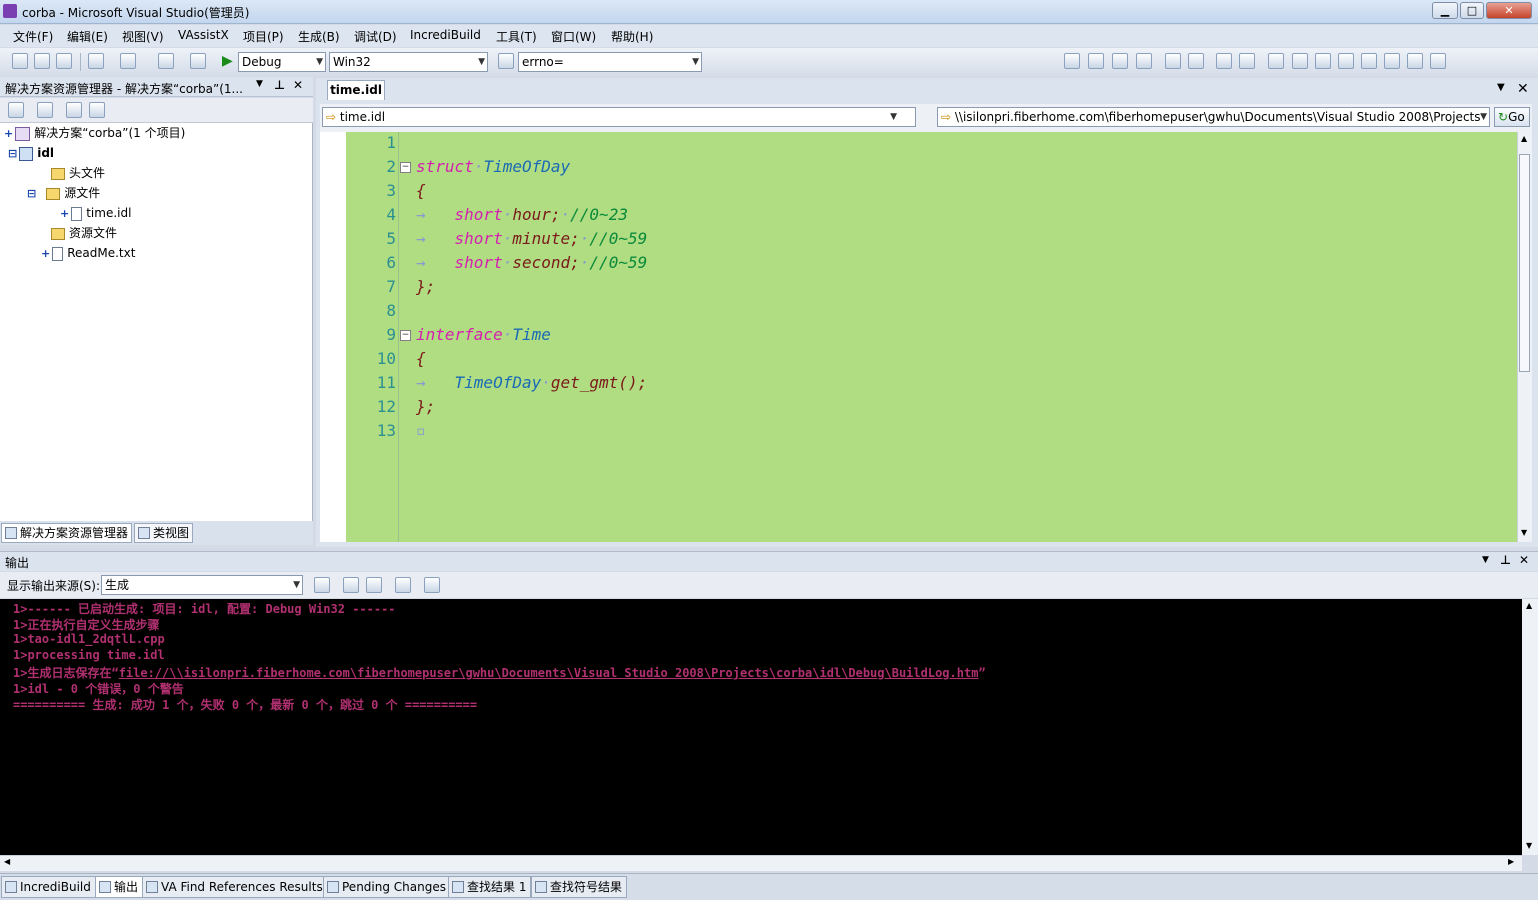 The width and height of the screenshot is (1538, 900). I want to click on menu-tools: 工具(T), so click(516, 36).